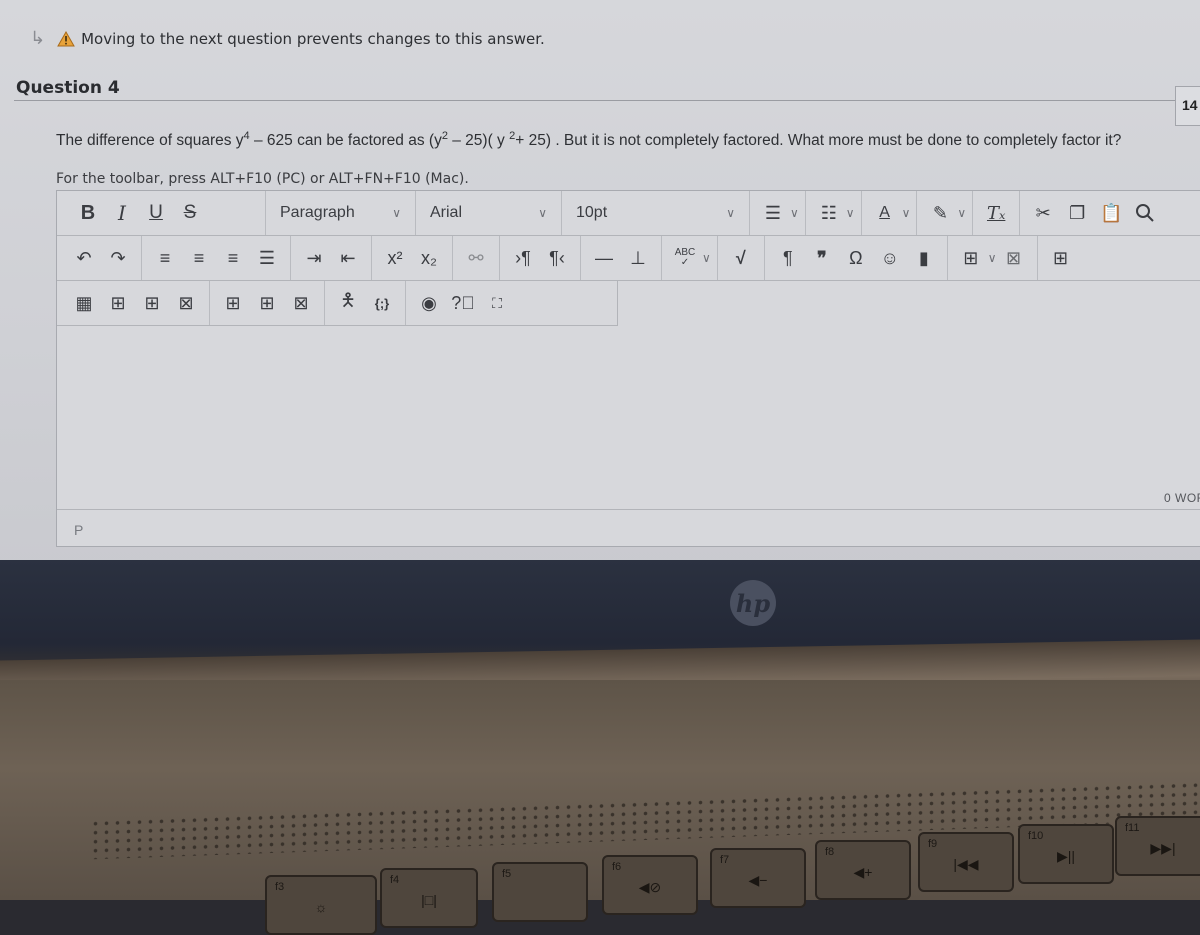 The image size is (1200, 935). Describe the element at coordinates (1187, 106) in the screenshot. I see `points-badge: 14 p` at that location.